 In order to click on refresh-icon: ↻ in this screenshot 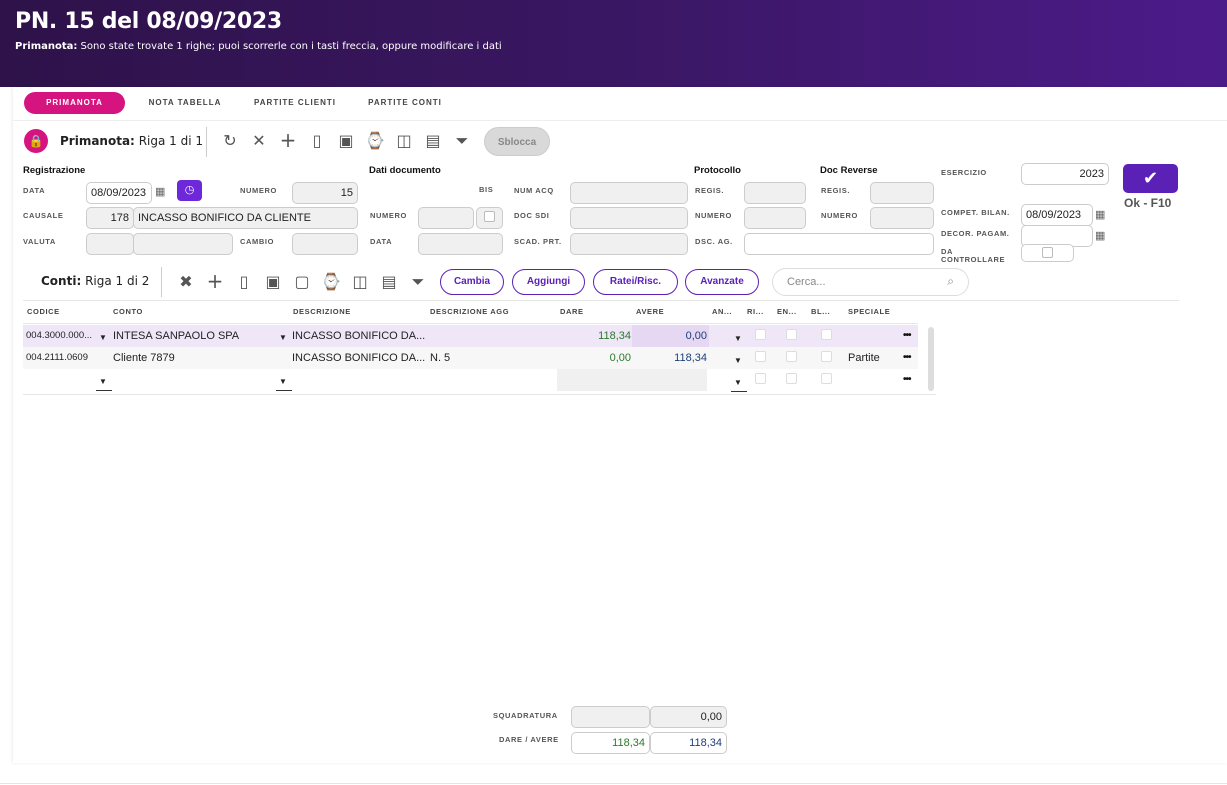, I will do `click(230, 141)`.